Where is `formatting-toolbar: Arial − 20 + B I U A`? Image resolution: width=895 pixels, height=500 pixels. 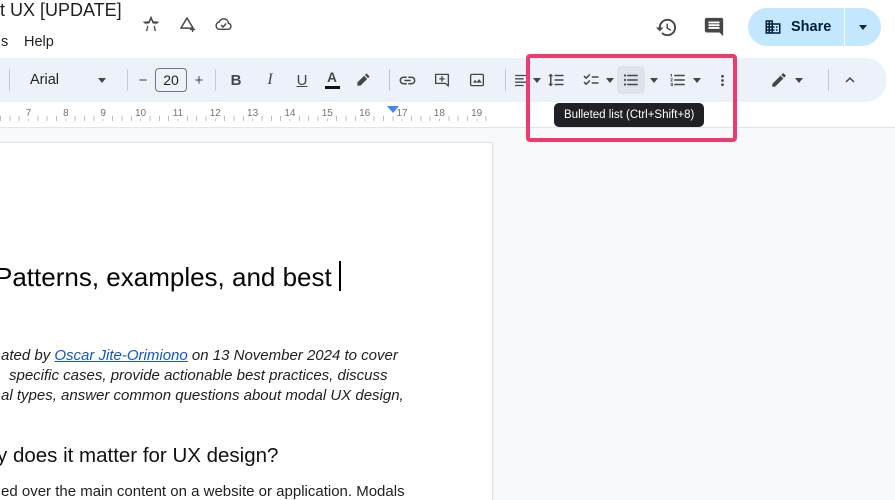
formatting-toolbar: Arial − 20 + B I U A is located at coordinates (443, 80).